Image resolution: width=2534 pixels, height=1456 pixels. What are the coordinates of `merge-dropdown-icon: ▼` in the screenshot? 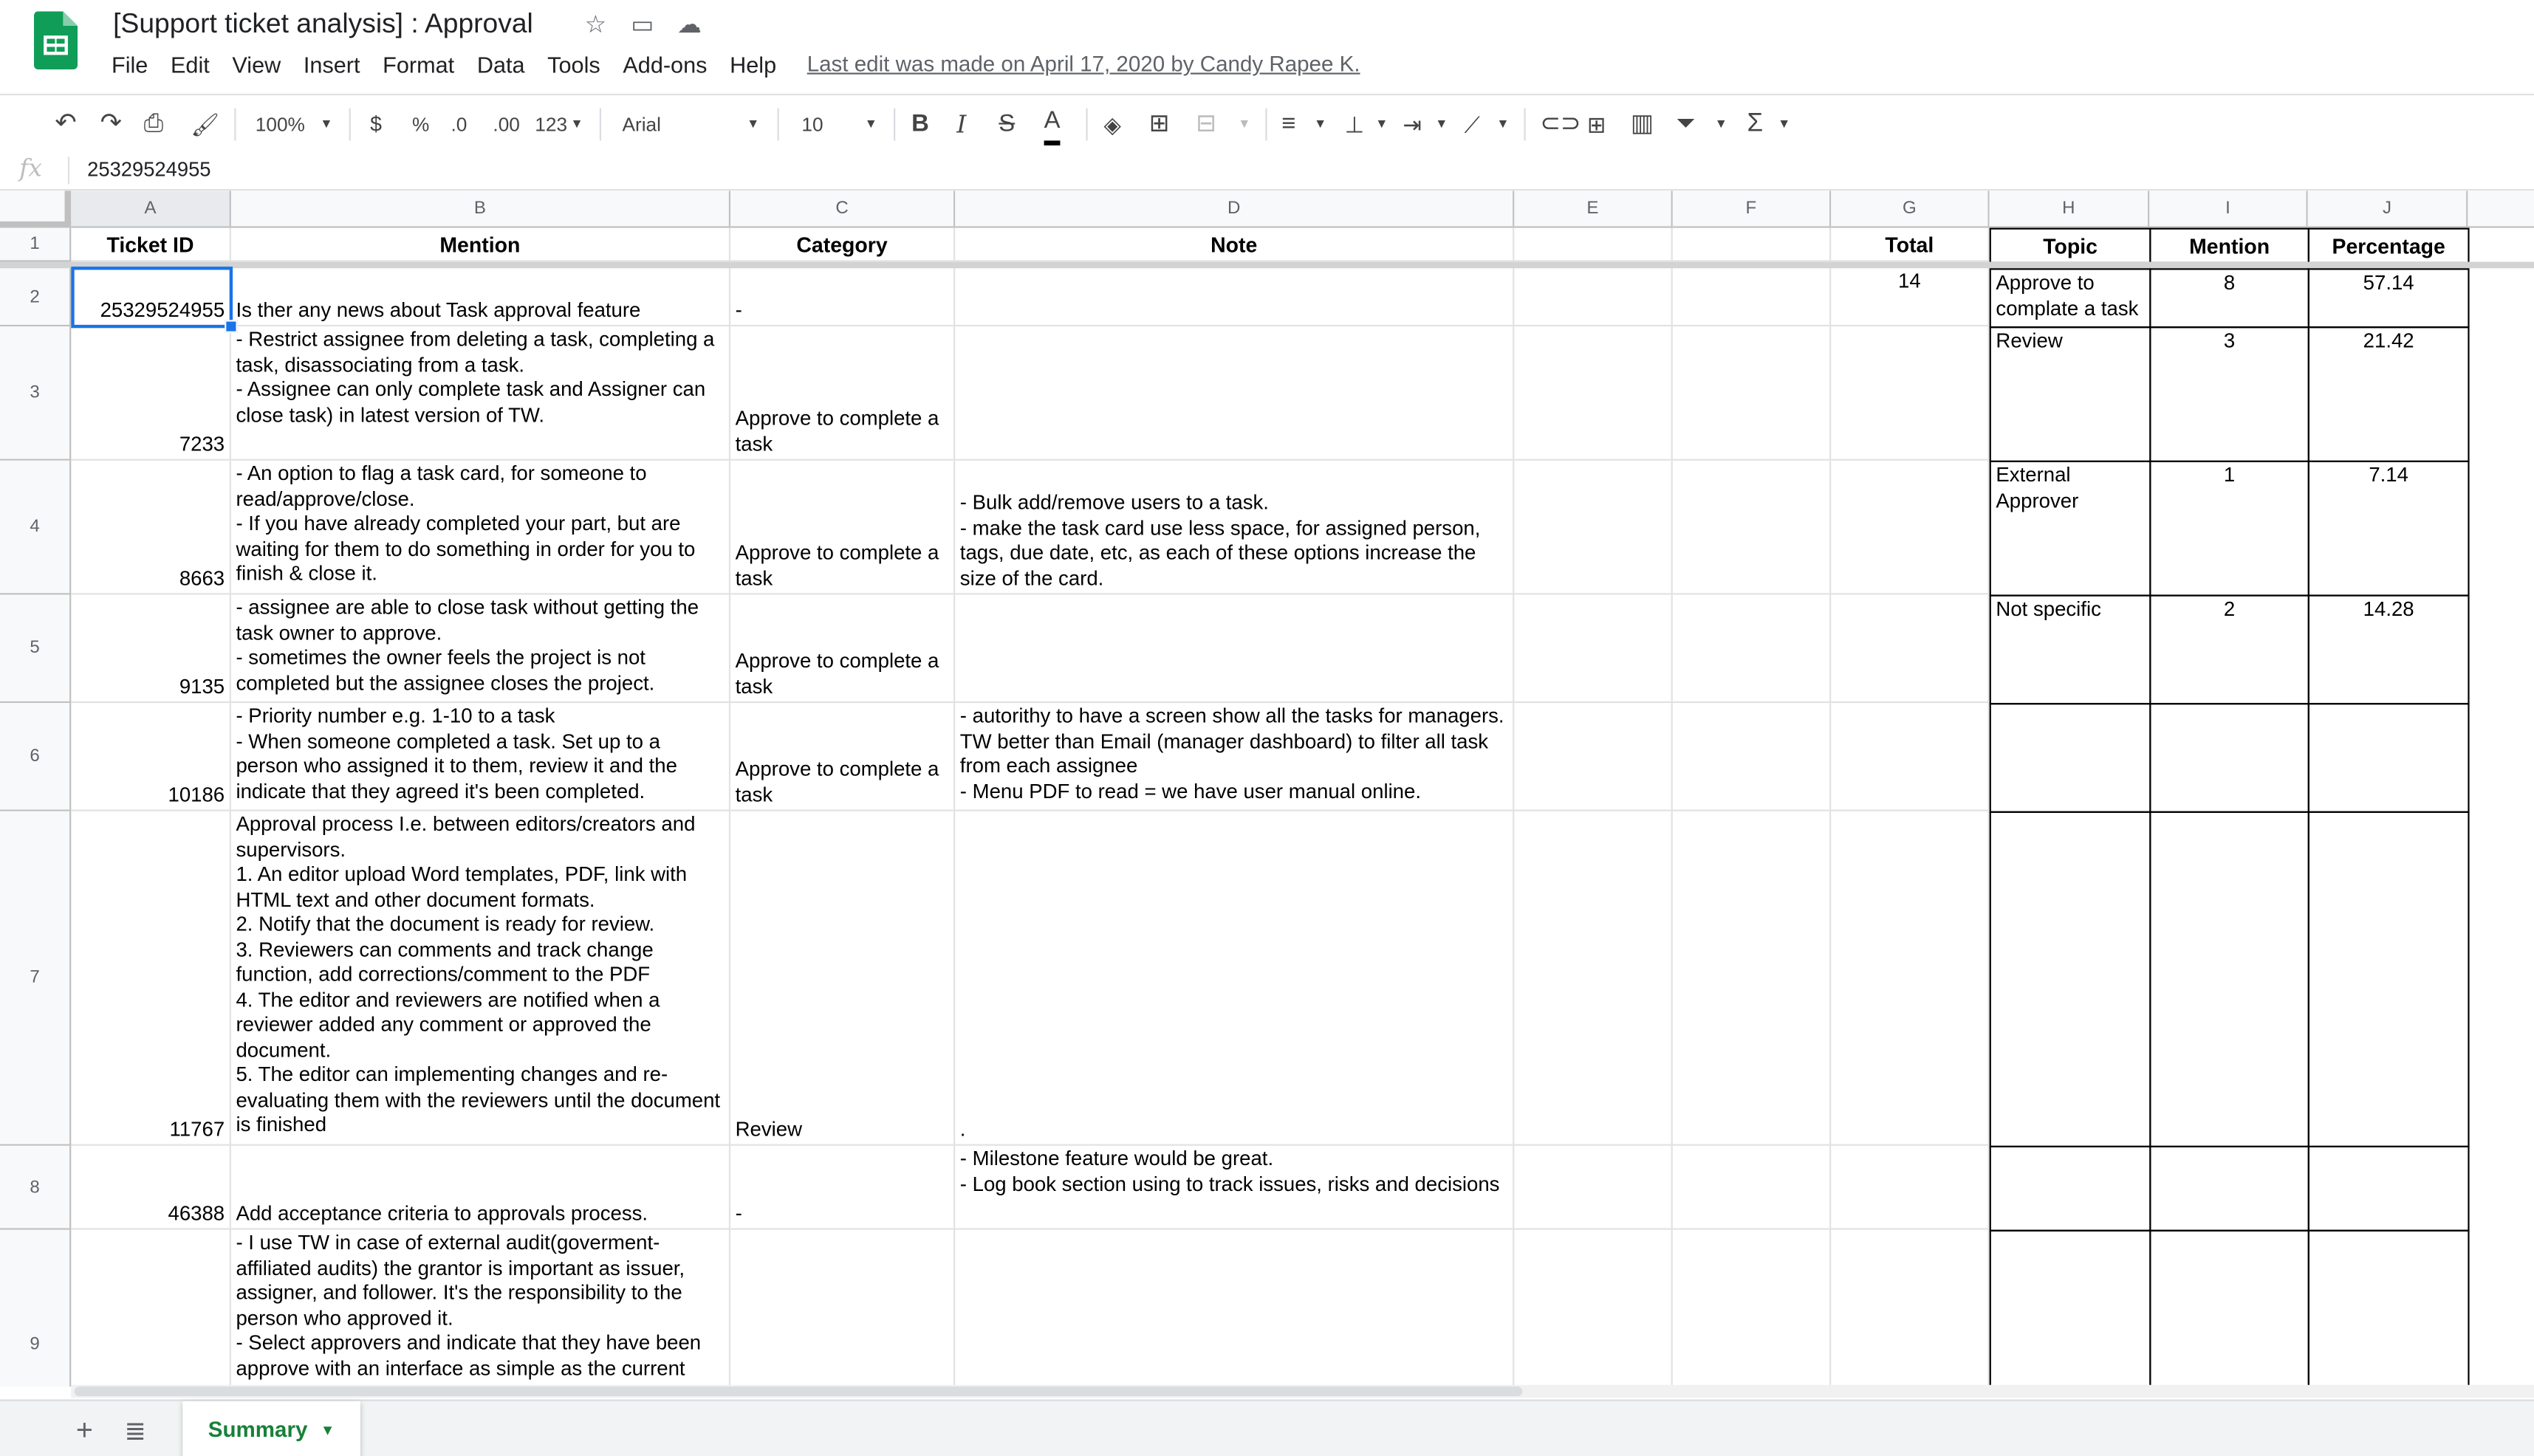 It's located at (1244, 125).